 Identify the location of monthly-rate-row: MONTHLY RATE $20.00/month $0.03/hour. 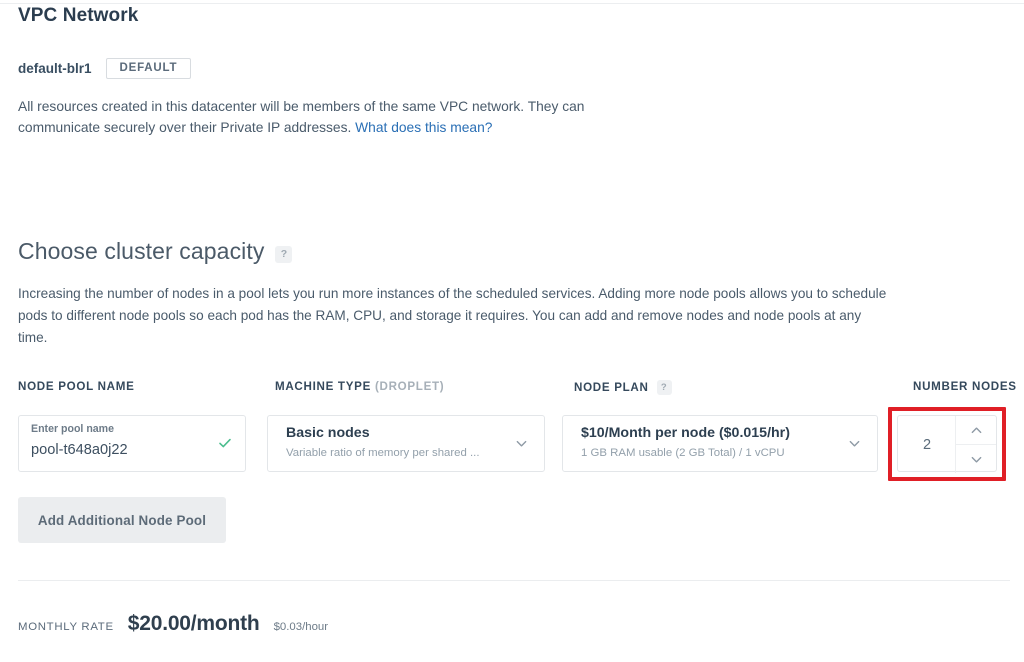
(173, 624).